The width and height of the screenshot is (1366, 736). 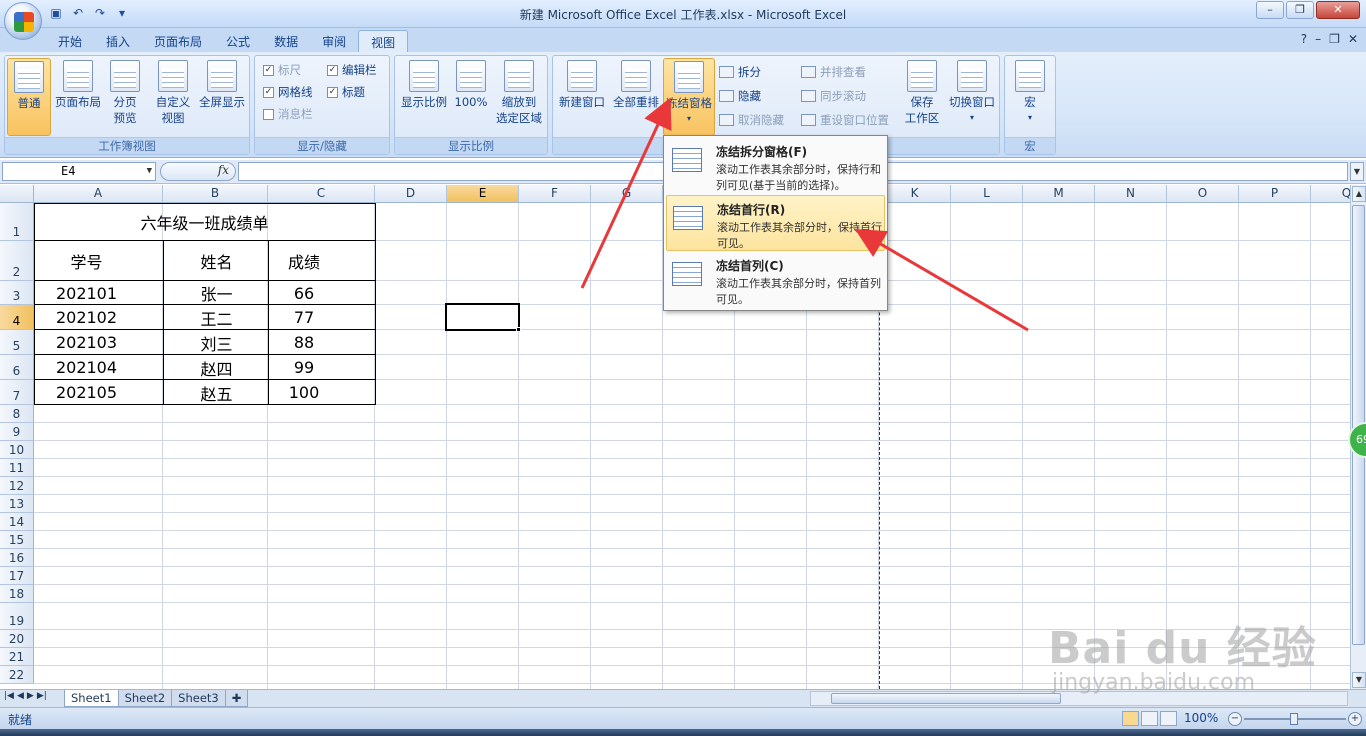 I want to click on table-cell: 88, so click(x=304, y=342).